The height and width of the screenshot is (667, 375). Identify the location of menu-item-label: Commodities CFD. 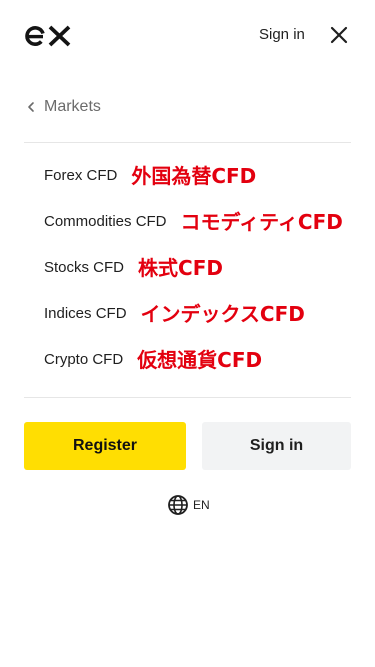
(105, 221).